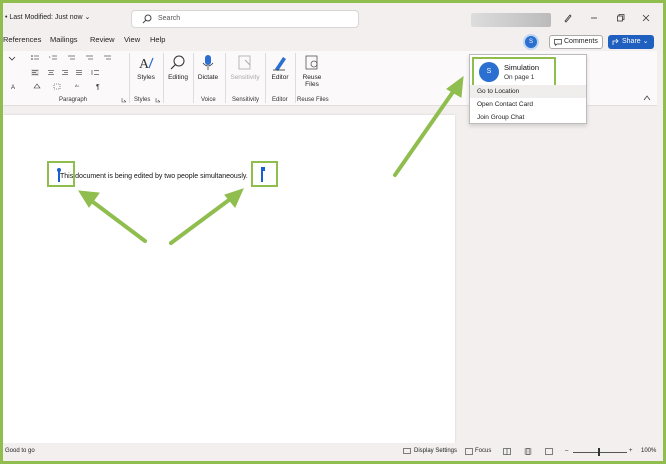 The image size is (666, 464). What do you see at coordinates (469, 451) in the screenshot?
I see `focus-icon` at bounding box center [469, 451].